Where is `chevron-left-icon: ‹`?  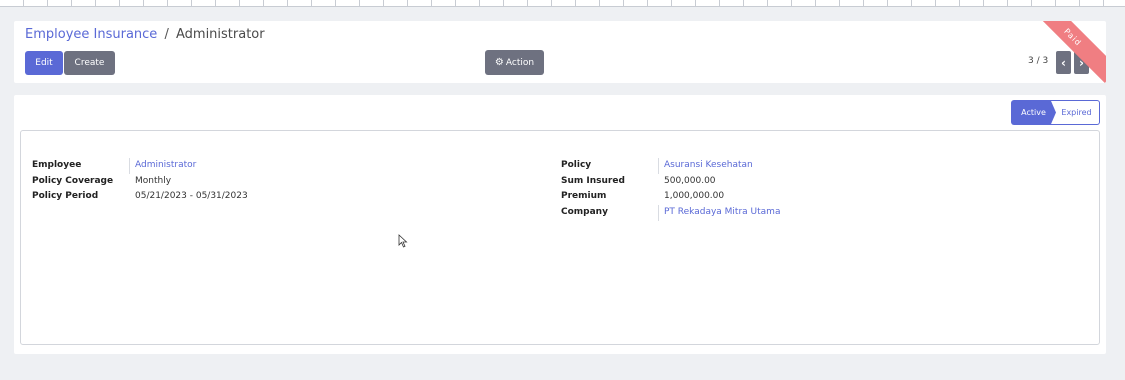 chevron-left-icon: ‹ is located at coordinates (1063, 62).